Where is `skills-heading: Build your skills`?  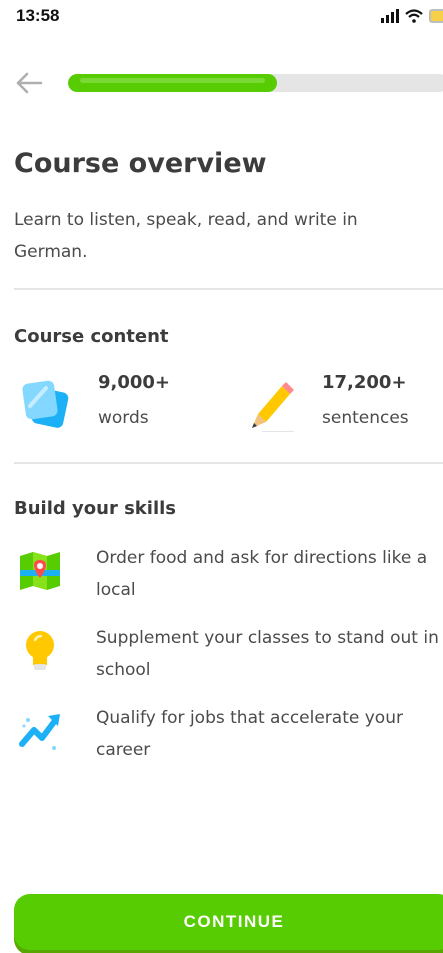
skills-heading: Build your skills is located at coordinates (95, 508).